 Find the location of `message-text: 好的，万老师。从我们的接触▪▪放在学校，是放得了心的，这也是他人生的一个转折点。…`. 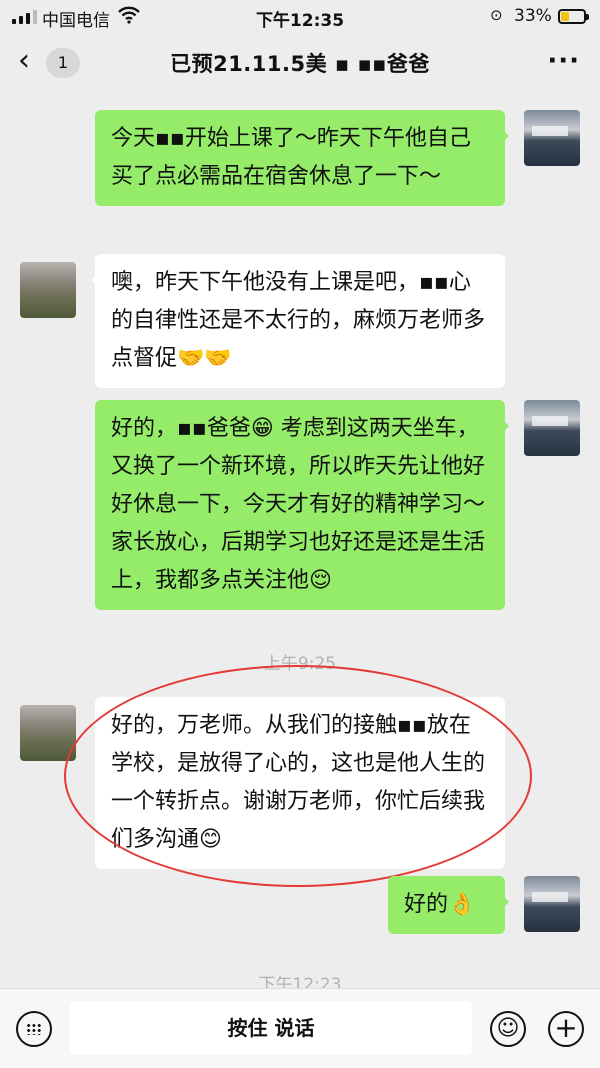

message-text: 好的，万老师。从我们的接触▪▪放在学校，是放得了心的，这也是他人生的一个转折点。… is located at coordinates (298, 782).